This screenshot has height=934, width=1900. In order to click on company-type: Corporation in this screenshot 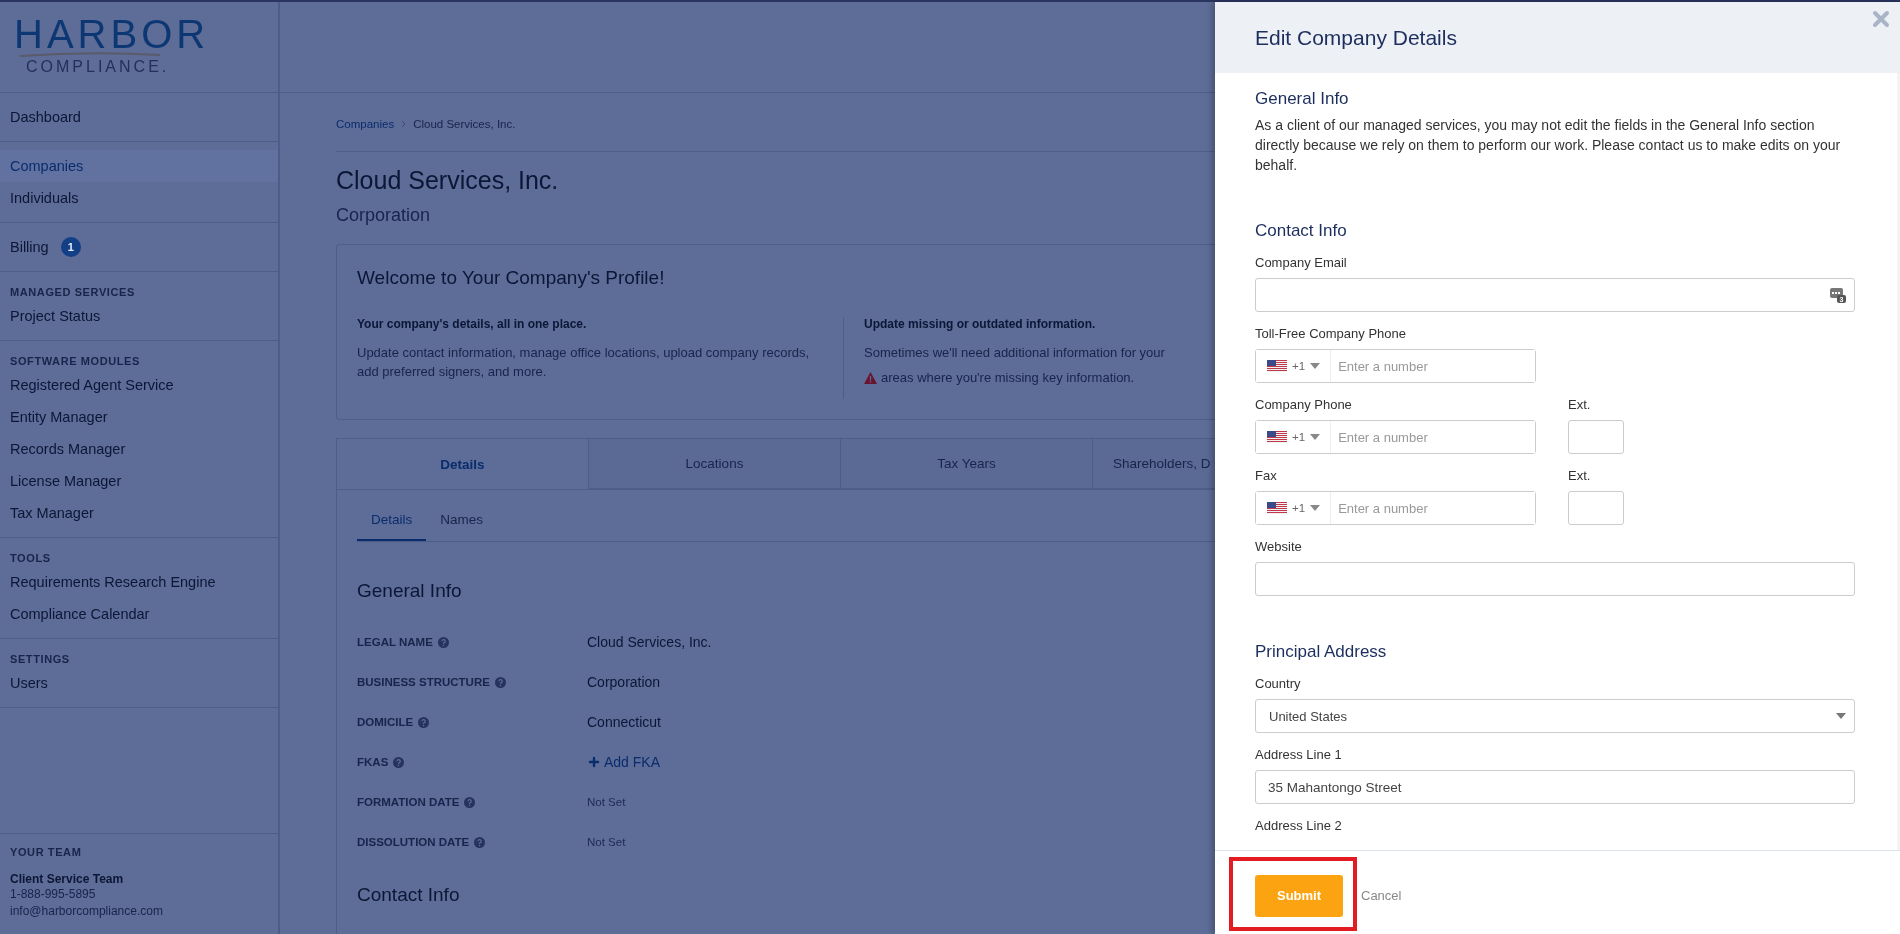, I will do `click(384, 215)`.